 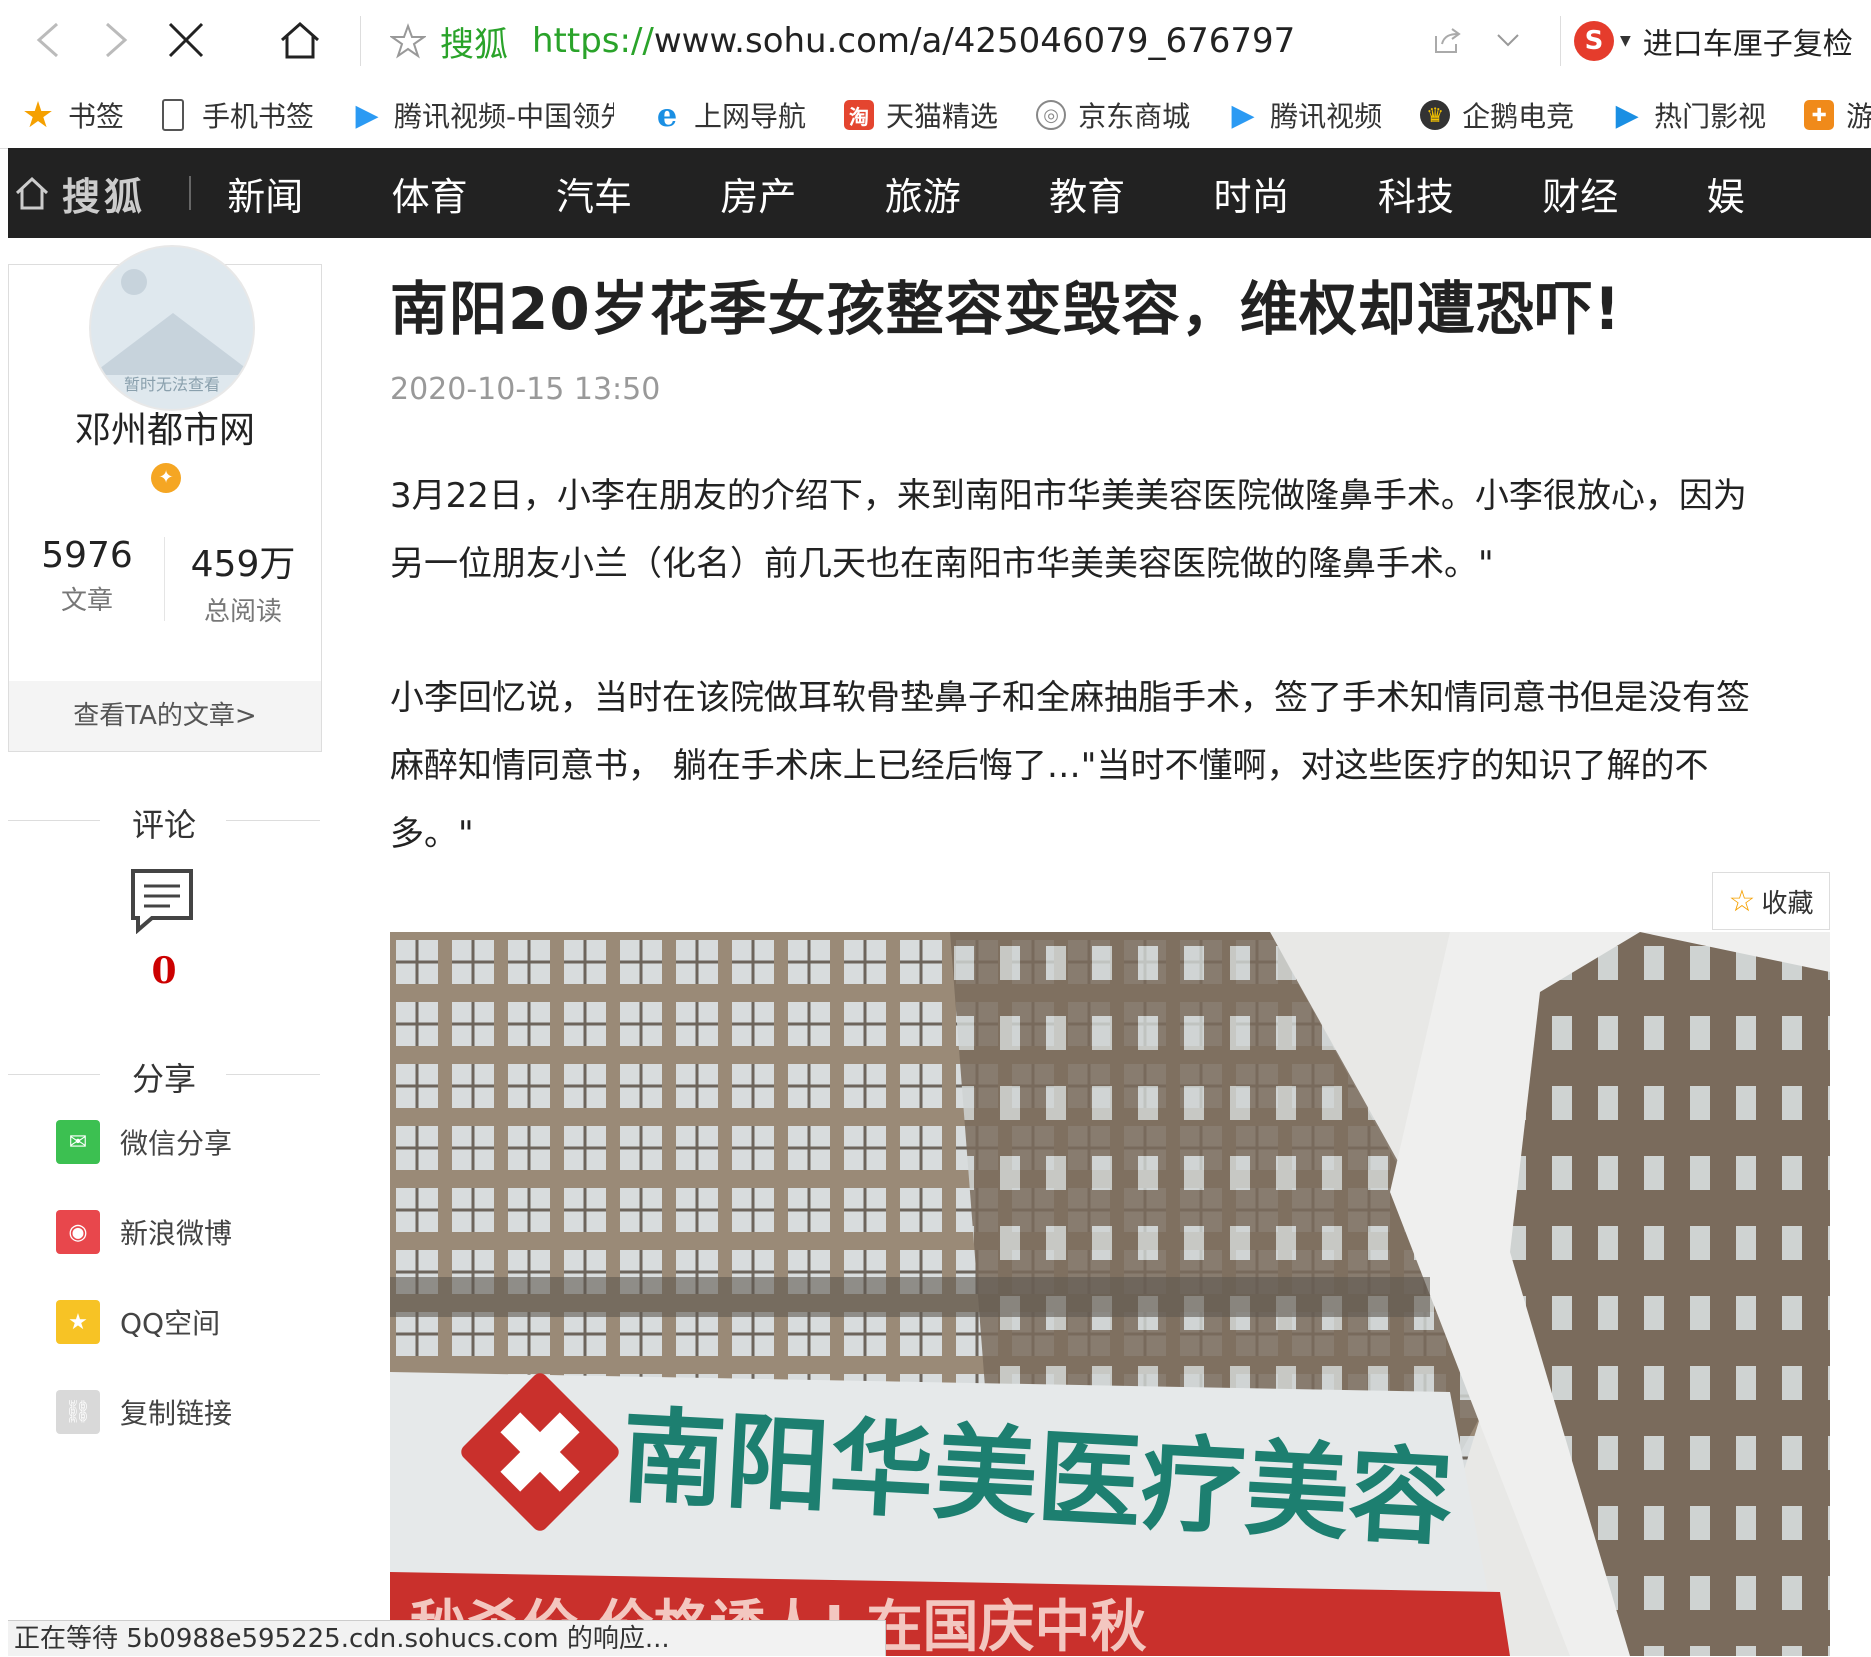 I want to click on close-icon, so click(x=186, y=40).